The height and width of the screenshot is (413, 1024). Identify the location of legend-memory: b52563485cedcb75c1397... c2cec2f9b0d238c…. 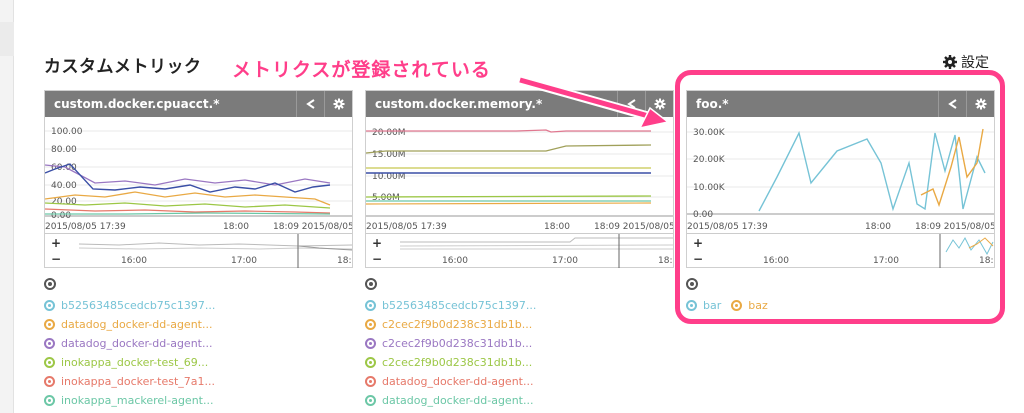
(450, 344).